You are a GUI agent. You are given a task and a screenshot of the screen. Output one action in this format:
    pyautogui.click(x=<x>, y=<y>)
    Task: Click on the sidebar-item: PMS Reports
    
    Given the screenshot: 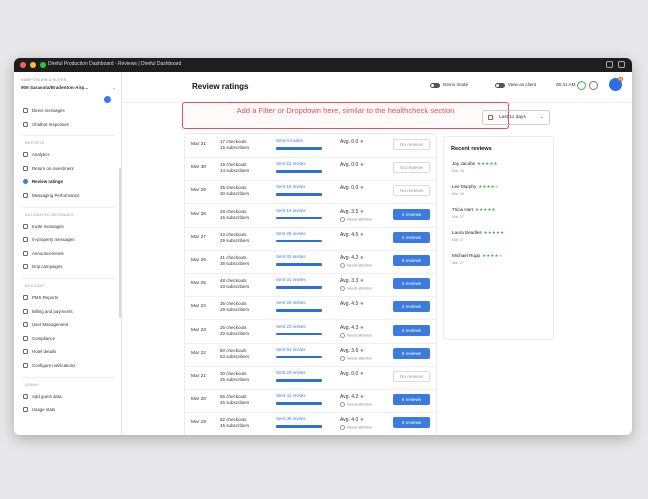 What is the action you would take?
    pyautogui.click(x=69, y=297)
    